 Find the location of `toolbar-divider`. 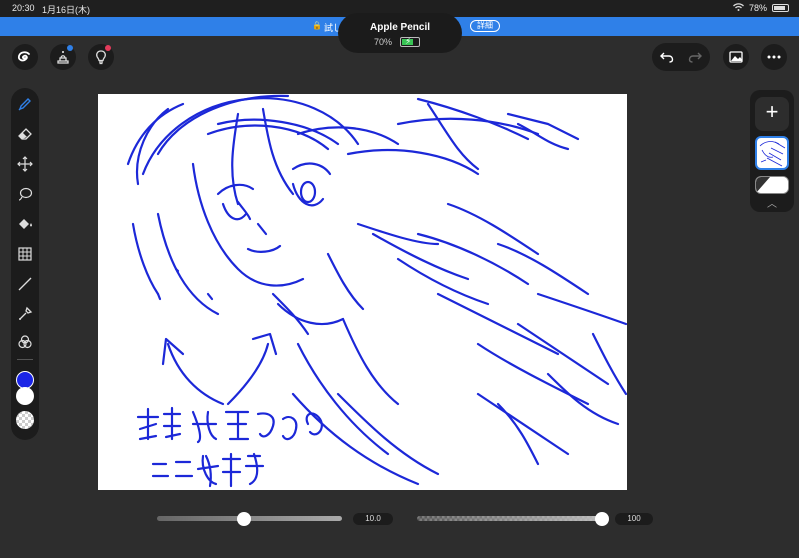

toolbar-divider is located at coordinates (25, 359).